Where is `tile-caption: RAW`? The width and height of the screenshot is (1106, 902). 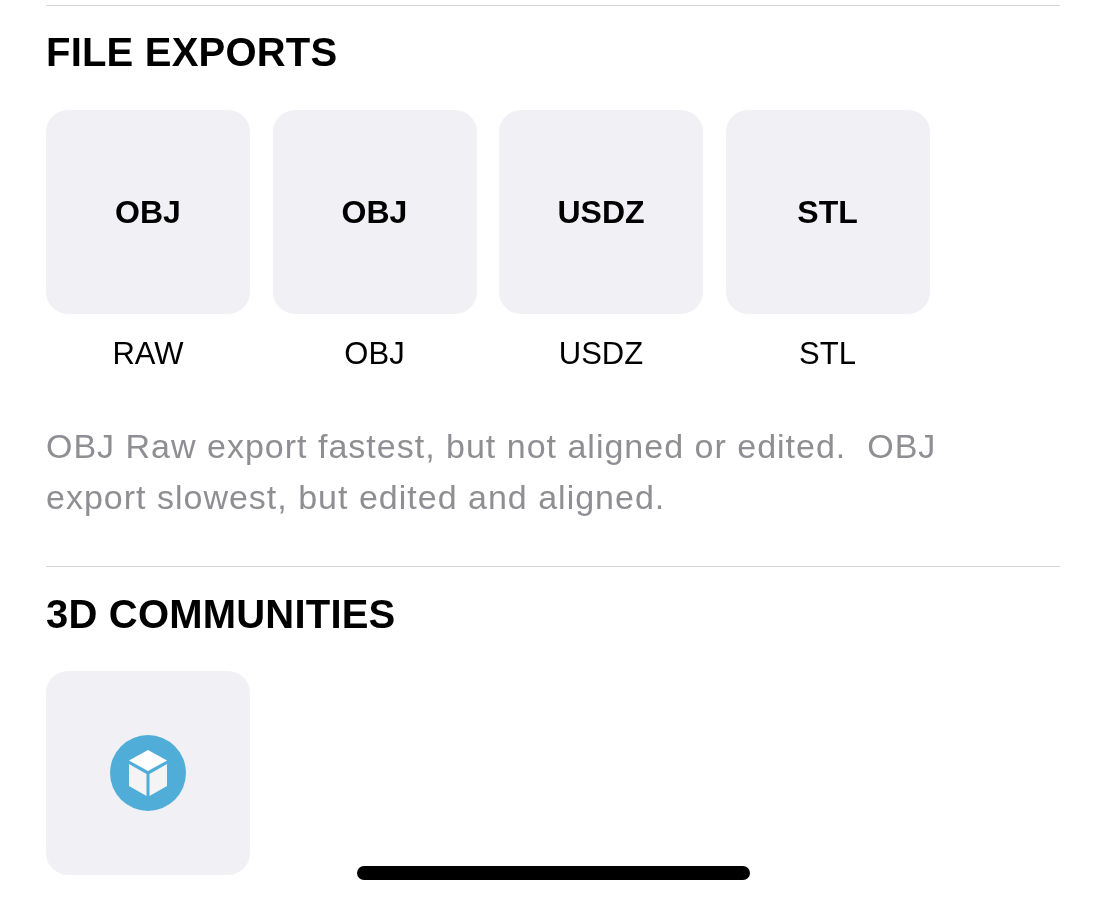 tile-caption: RAW is located at coordinates (148, 354).